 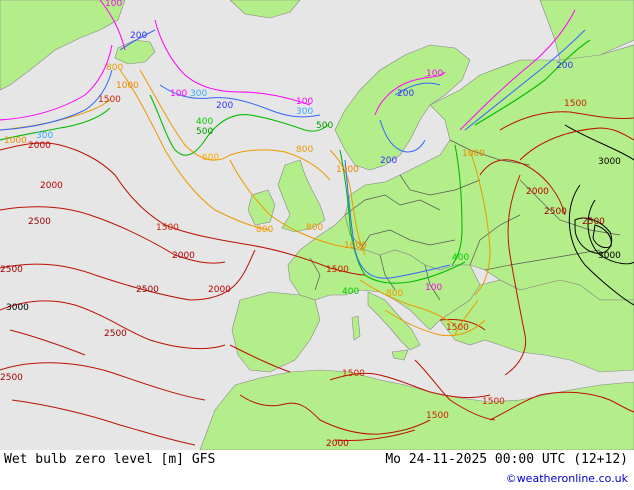 I want to click on credit-link: ©weatheronline.co.uk, so click(x=567, y=478).